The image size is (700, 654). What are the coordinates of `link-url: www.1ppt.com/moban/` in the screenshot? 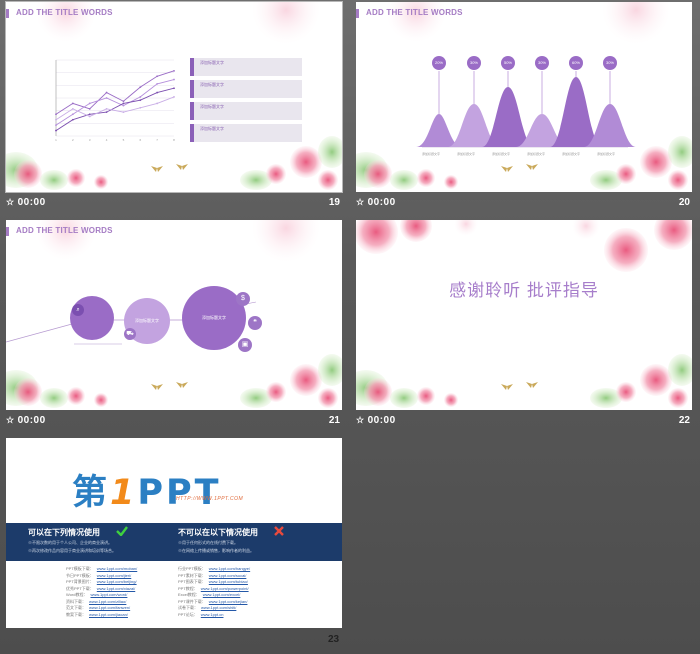 It's located at (117, 568).